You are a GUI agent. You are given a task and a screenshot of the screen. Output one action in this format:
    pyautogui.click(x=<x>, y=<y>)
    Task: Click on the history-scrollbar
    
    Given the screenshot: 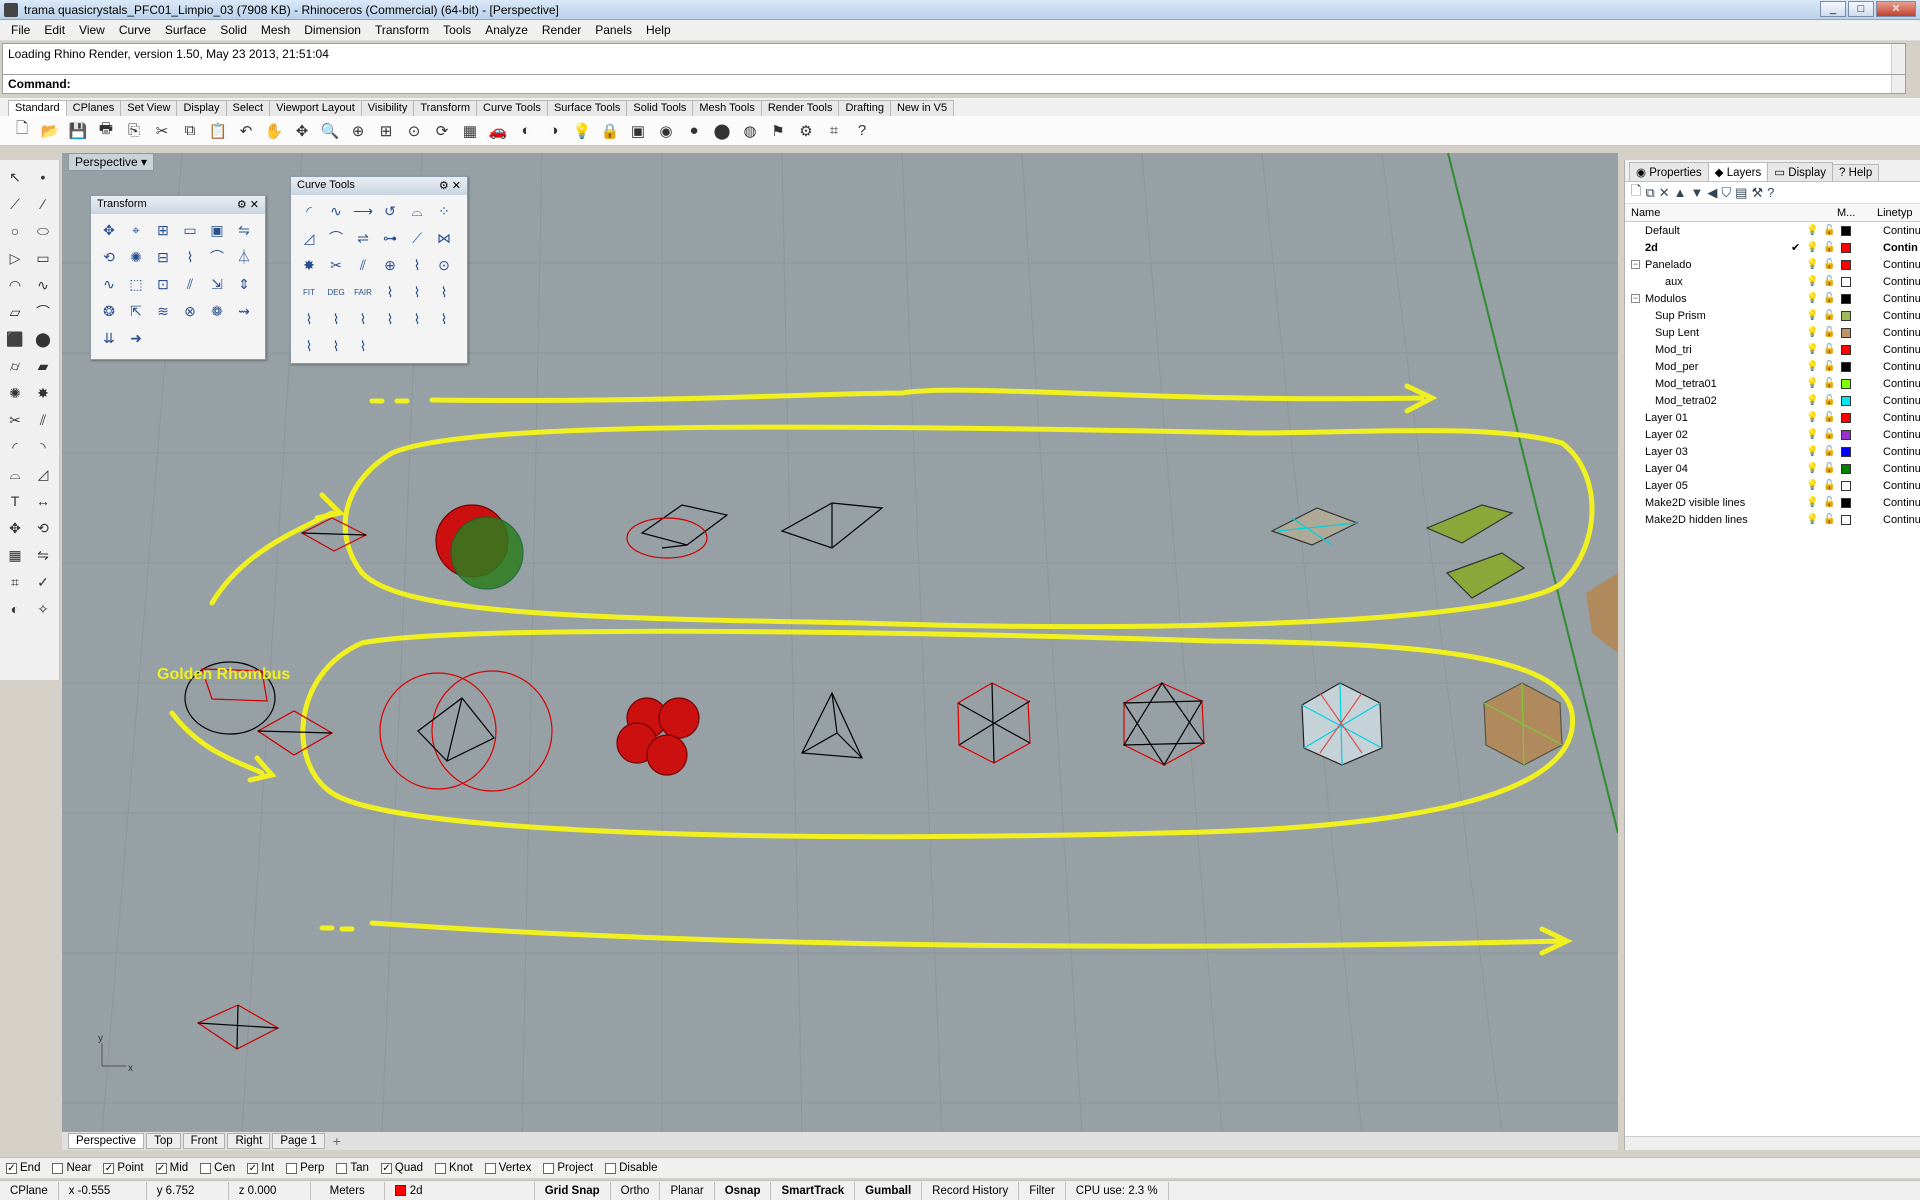 What is the action you would take?
    pyautogui.click(x=1898, y=60)
    